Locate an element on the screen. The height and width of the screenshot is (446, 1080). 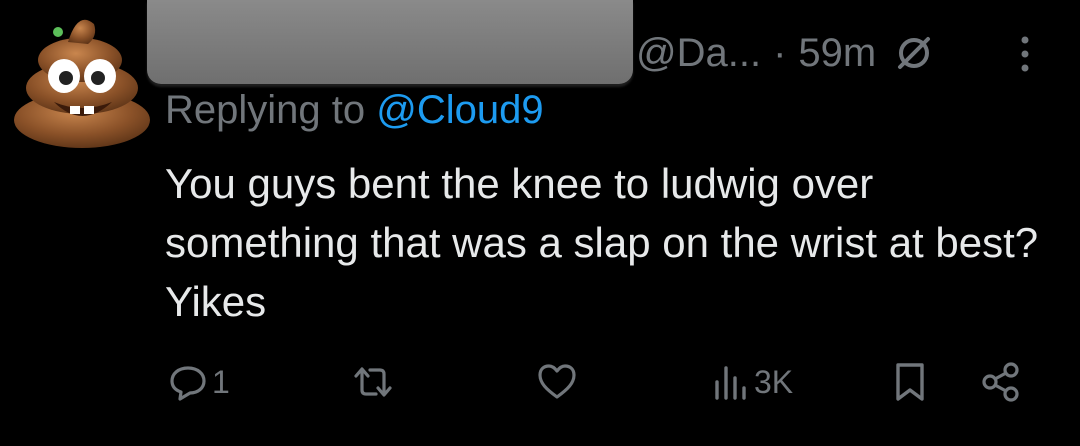
like-button is located at coordinates (557, 382).